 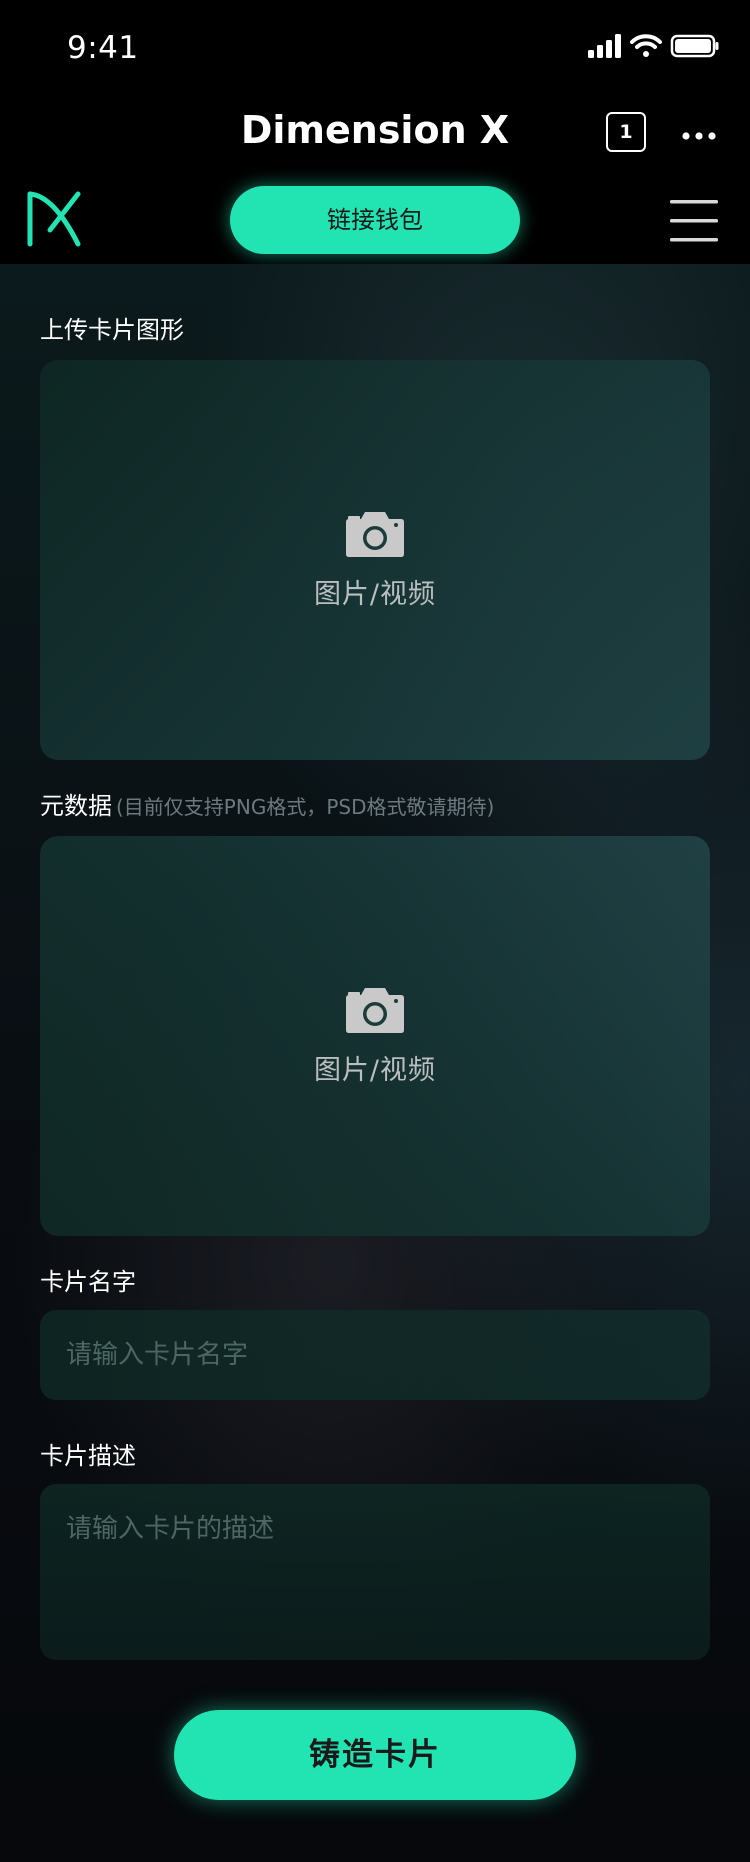 I want to click on status-time: 9:41, so click(x=103, y=48).